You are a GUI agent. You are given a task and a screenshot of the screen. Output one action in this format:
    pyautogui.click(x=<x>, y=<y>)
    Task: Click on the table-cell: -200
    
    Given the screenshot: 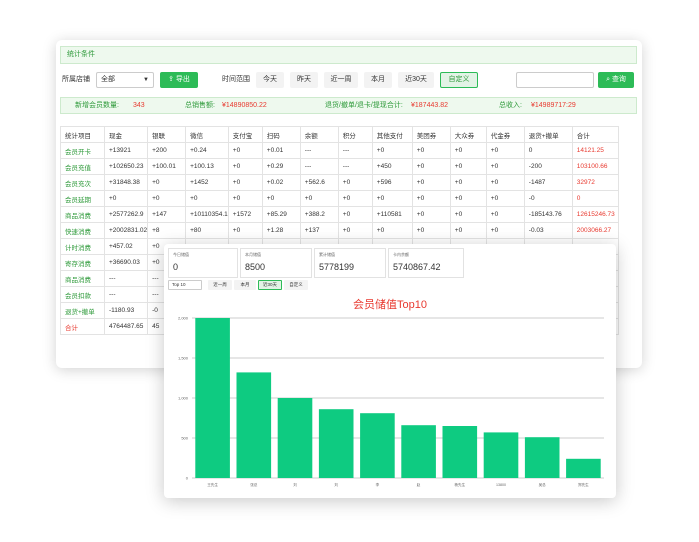 What is the action you would take?
    pyautogui.click(x=548, y=166)
    